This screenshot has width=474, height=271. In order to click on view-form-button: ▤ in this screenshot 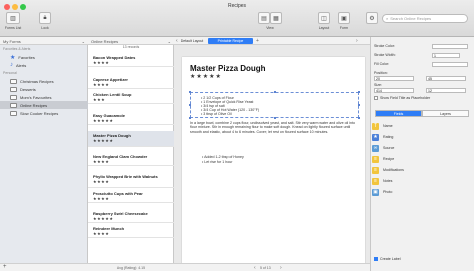, I will do `click(264, 18)`.